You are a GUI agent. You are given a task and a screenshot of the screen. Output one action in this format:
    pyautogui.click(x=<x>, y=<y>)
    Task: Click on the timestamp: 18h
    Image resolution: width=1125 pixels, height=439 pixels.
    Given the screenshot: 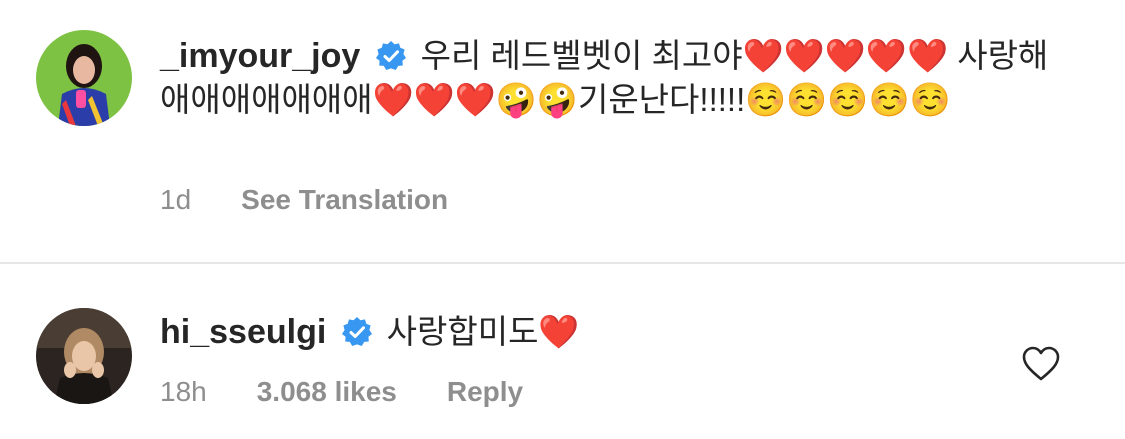 What is the action you would take?
    pyautogui.click(x=183, y=391)
    